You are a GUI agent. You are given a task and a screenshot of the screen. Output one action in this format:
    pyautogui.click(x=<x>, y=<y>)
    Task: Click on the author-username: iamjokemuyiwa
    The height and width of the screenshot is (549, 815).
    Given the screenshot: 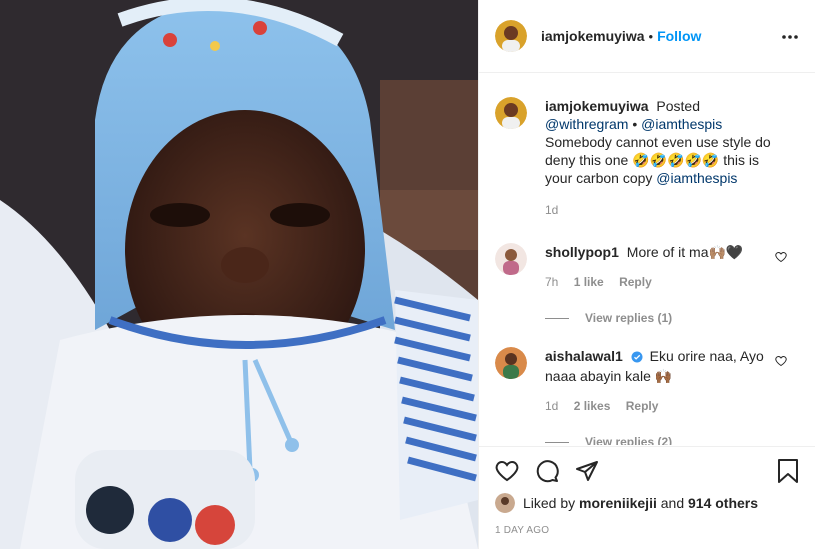 What is the action you would take?
    pyautogui.click(x=593, y=36)
    